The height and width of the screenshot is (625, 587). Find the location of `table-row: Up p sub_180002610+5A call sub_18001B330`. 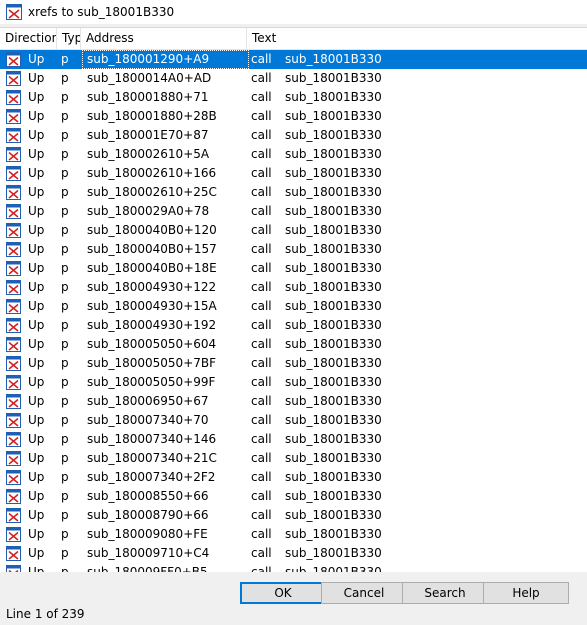

table-row: Up p sub_180002610+5A call sub_18001B330 is located at coordinates (293, 154).